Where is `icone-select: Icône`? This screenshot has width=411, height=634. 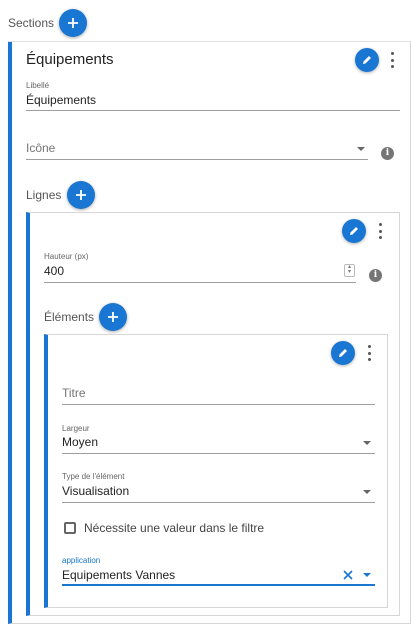
icone-select: Icône is located at coordinates (40, 148).